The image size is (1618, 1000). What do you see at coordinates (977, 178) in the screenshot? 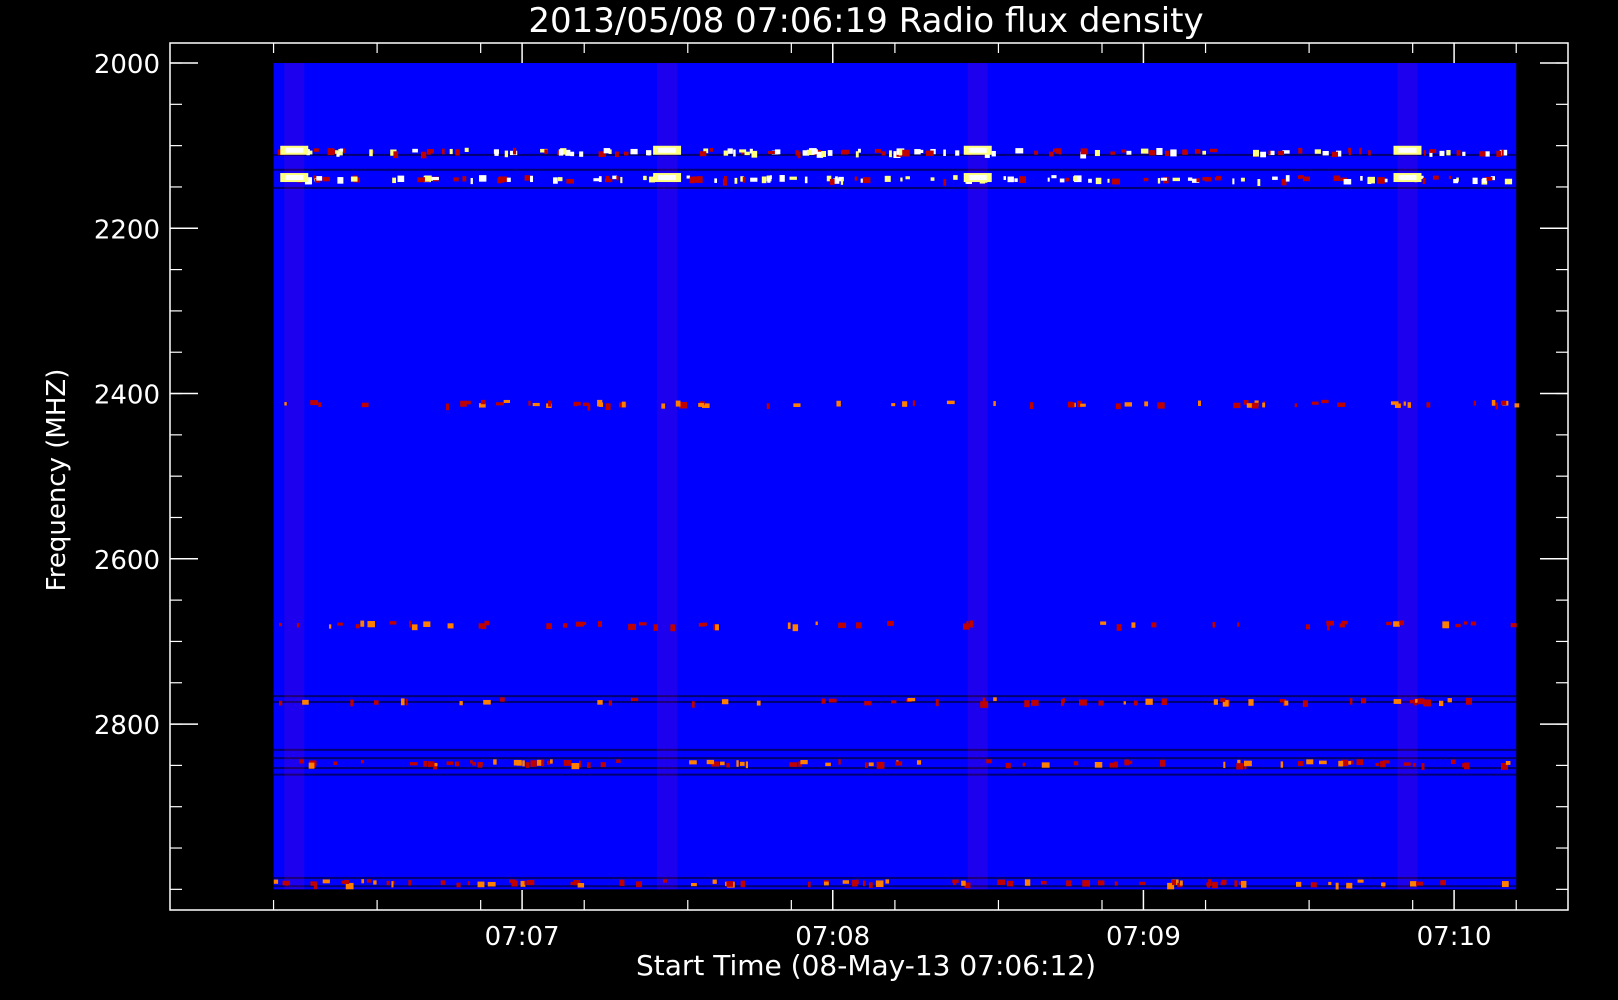
I see `hot-blob-core` at bounding box center [977, 178].